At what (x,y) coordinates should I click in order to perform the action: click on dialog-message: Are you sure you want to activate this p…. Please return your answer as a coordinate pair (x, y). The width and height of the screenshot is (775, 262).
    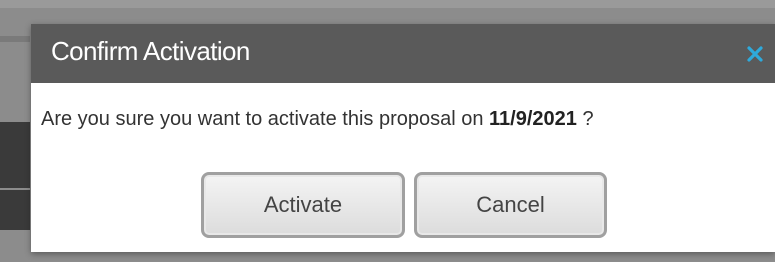
    Looking at the image, I should click on (317, 119).